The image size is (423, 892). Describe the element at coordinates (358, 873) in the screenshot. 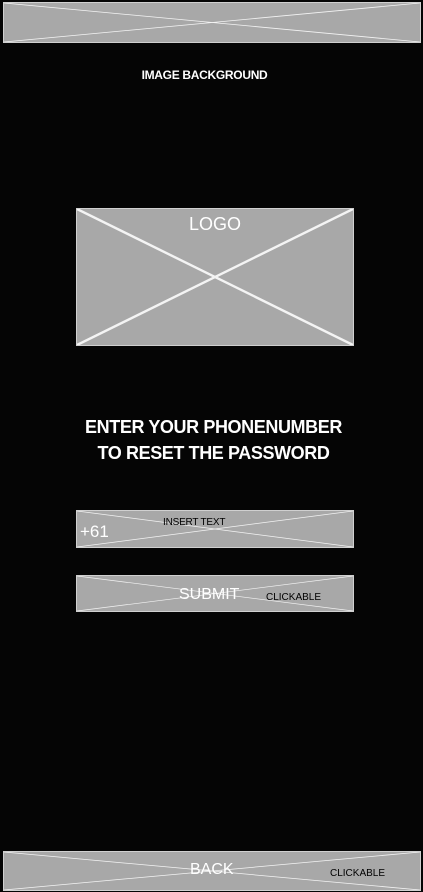

I see `back-clickable-note: CLICKABLE` at that location.